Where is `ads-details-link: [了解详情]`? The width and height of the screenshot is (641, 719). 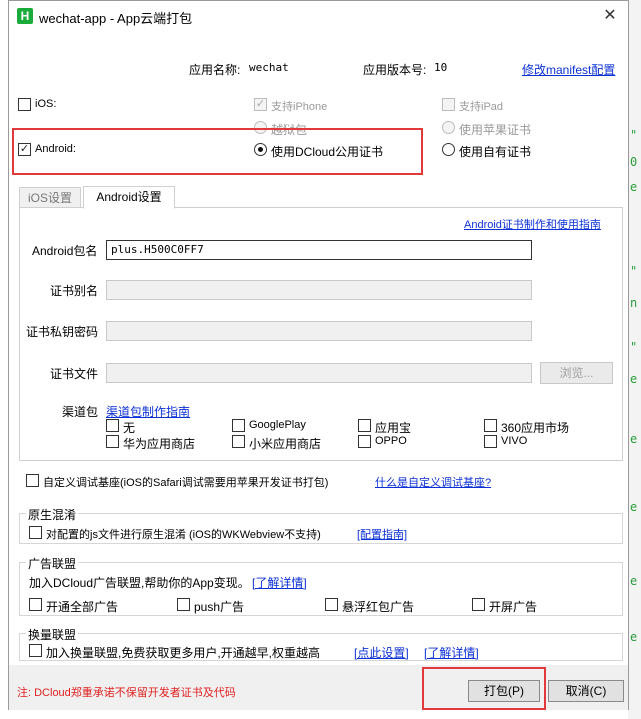
ads-details-link: [了解详情] is located at coordinates (279, 582).